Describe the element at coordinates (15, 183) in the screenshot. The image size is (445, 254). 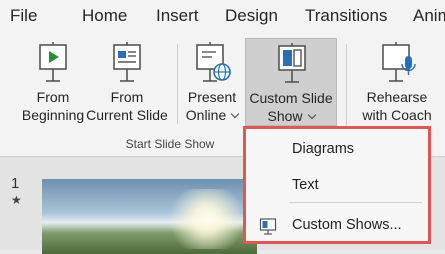
I see `slide-number: 1` at that location.